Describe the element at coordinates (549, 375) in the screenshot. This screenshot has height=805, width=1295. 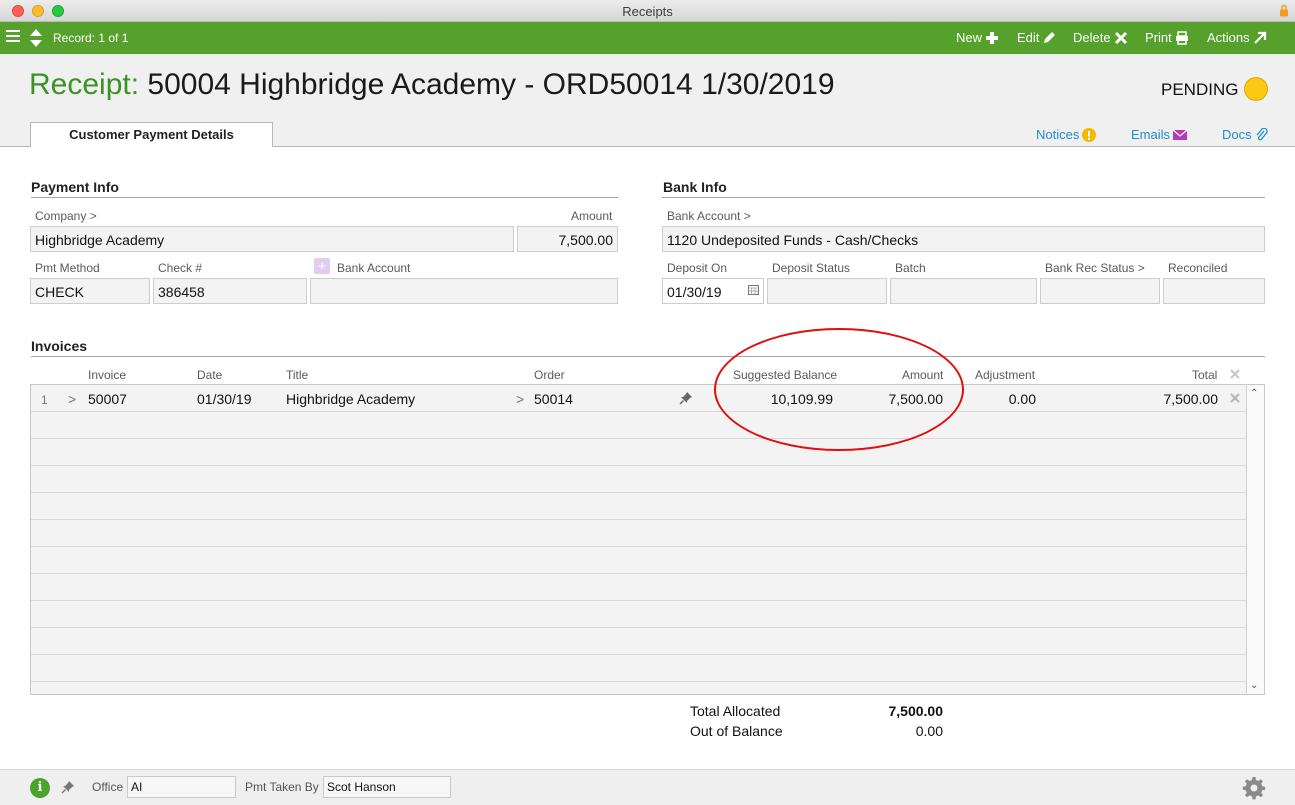
I see `col-order: Order` at that location.